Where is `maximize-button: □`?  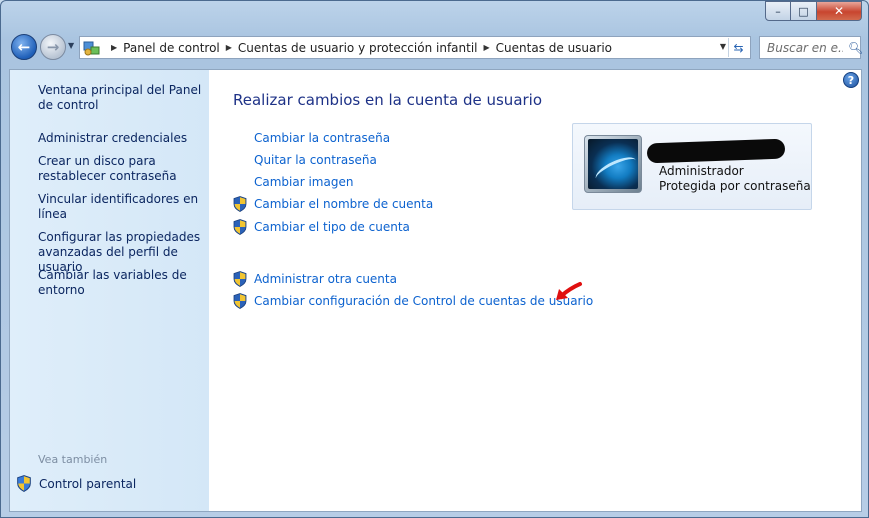
maximize-button: □ is located at coordinates (804, 11).